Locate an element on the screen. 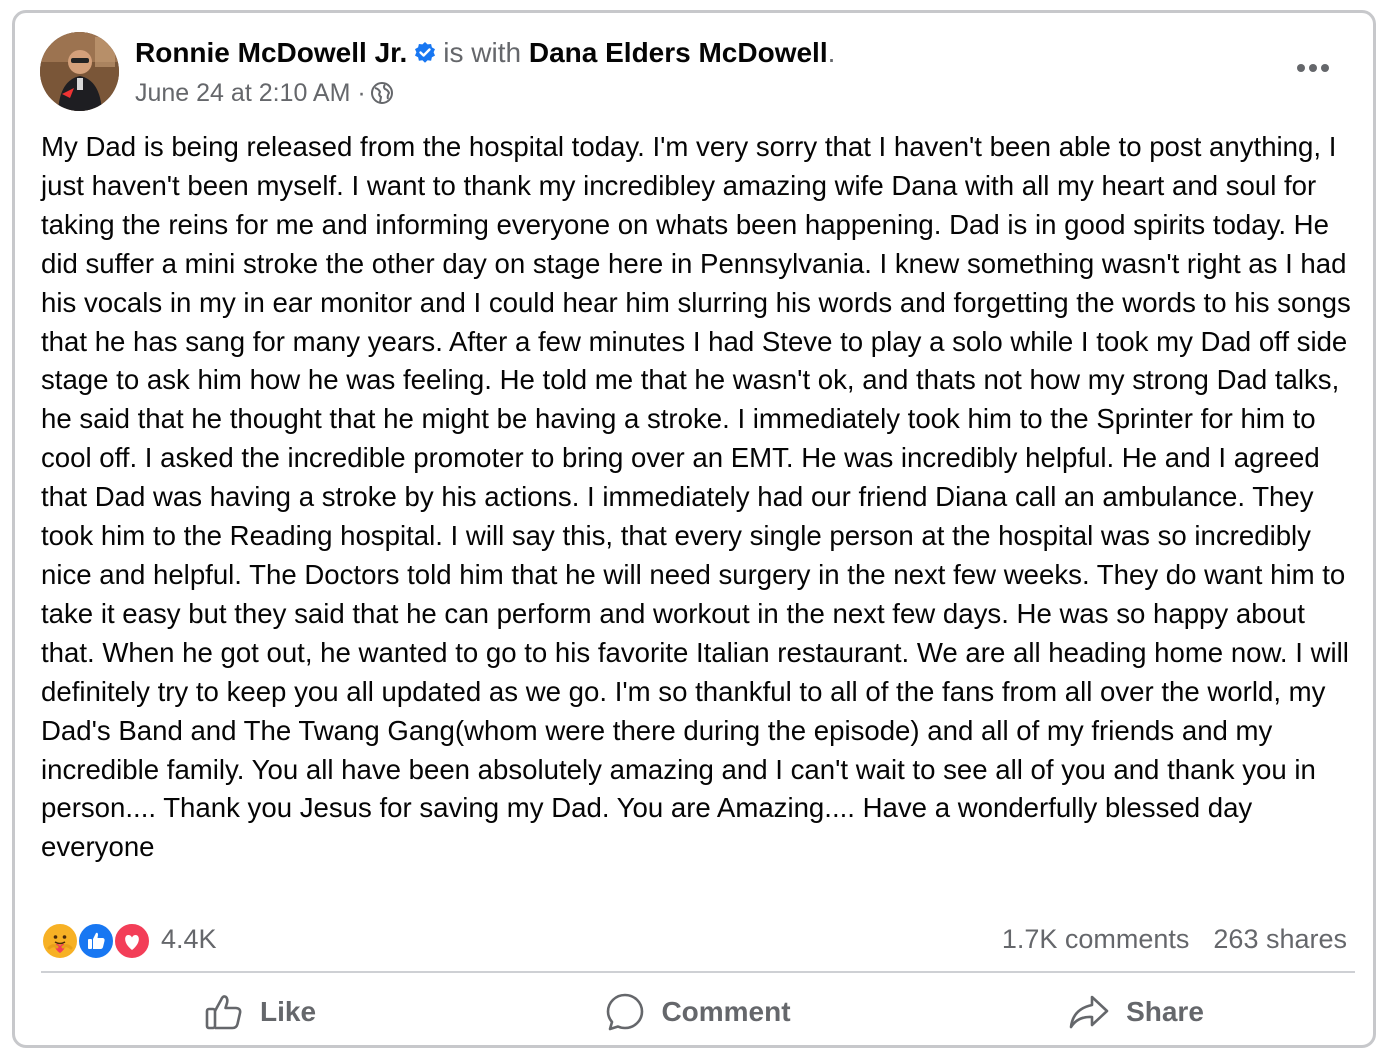  comment-bubble-icon is located at coordinates (625, 1012).